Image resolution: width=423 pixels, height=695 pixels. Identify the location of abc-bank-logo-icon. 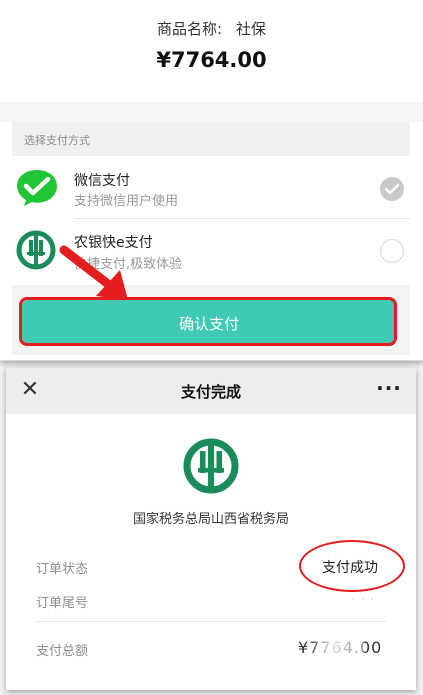
(211, 466).